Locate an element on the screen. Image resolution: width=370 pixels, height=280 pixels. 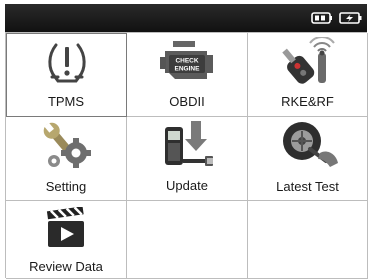
menu-item-label: Latest Test is located at coordinates (307, 186).